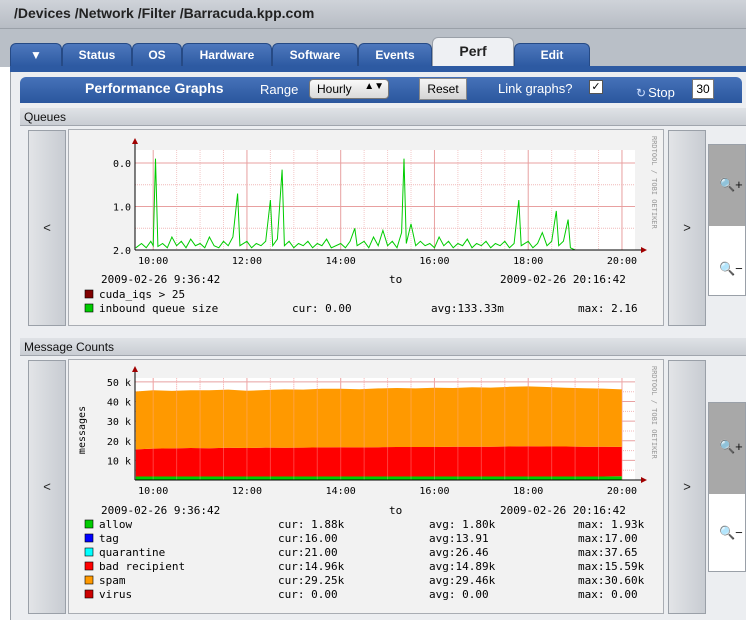 The width and height of the screenshot is (746, 620). I want to click on legend-cur: cur:16.00, so click(308, 538).